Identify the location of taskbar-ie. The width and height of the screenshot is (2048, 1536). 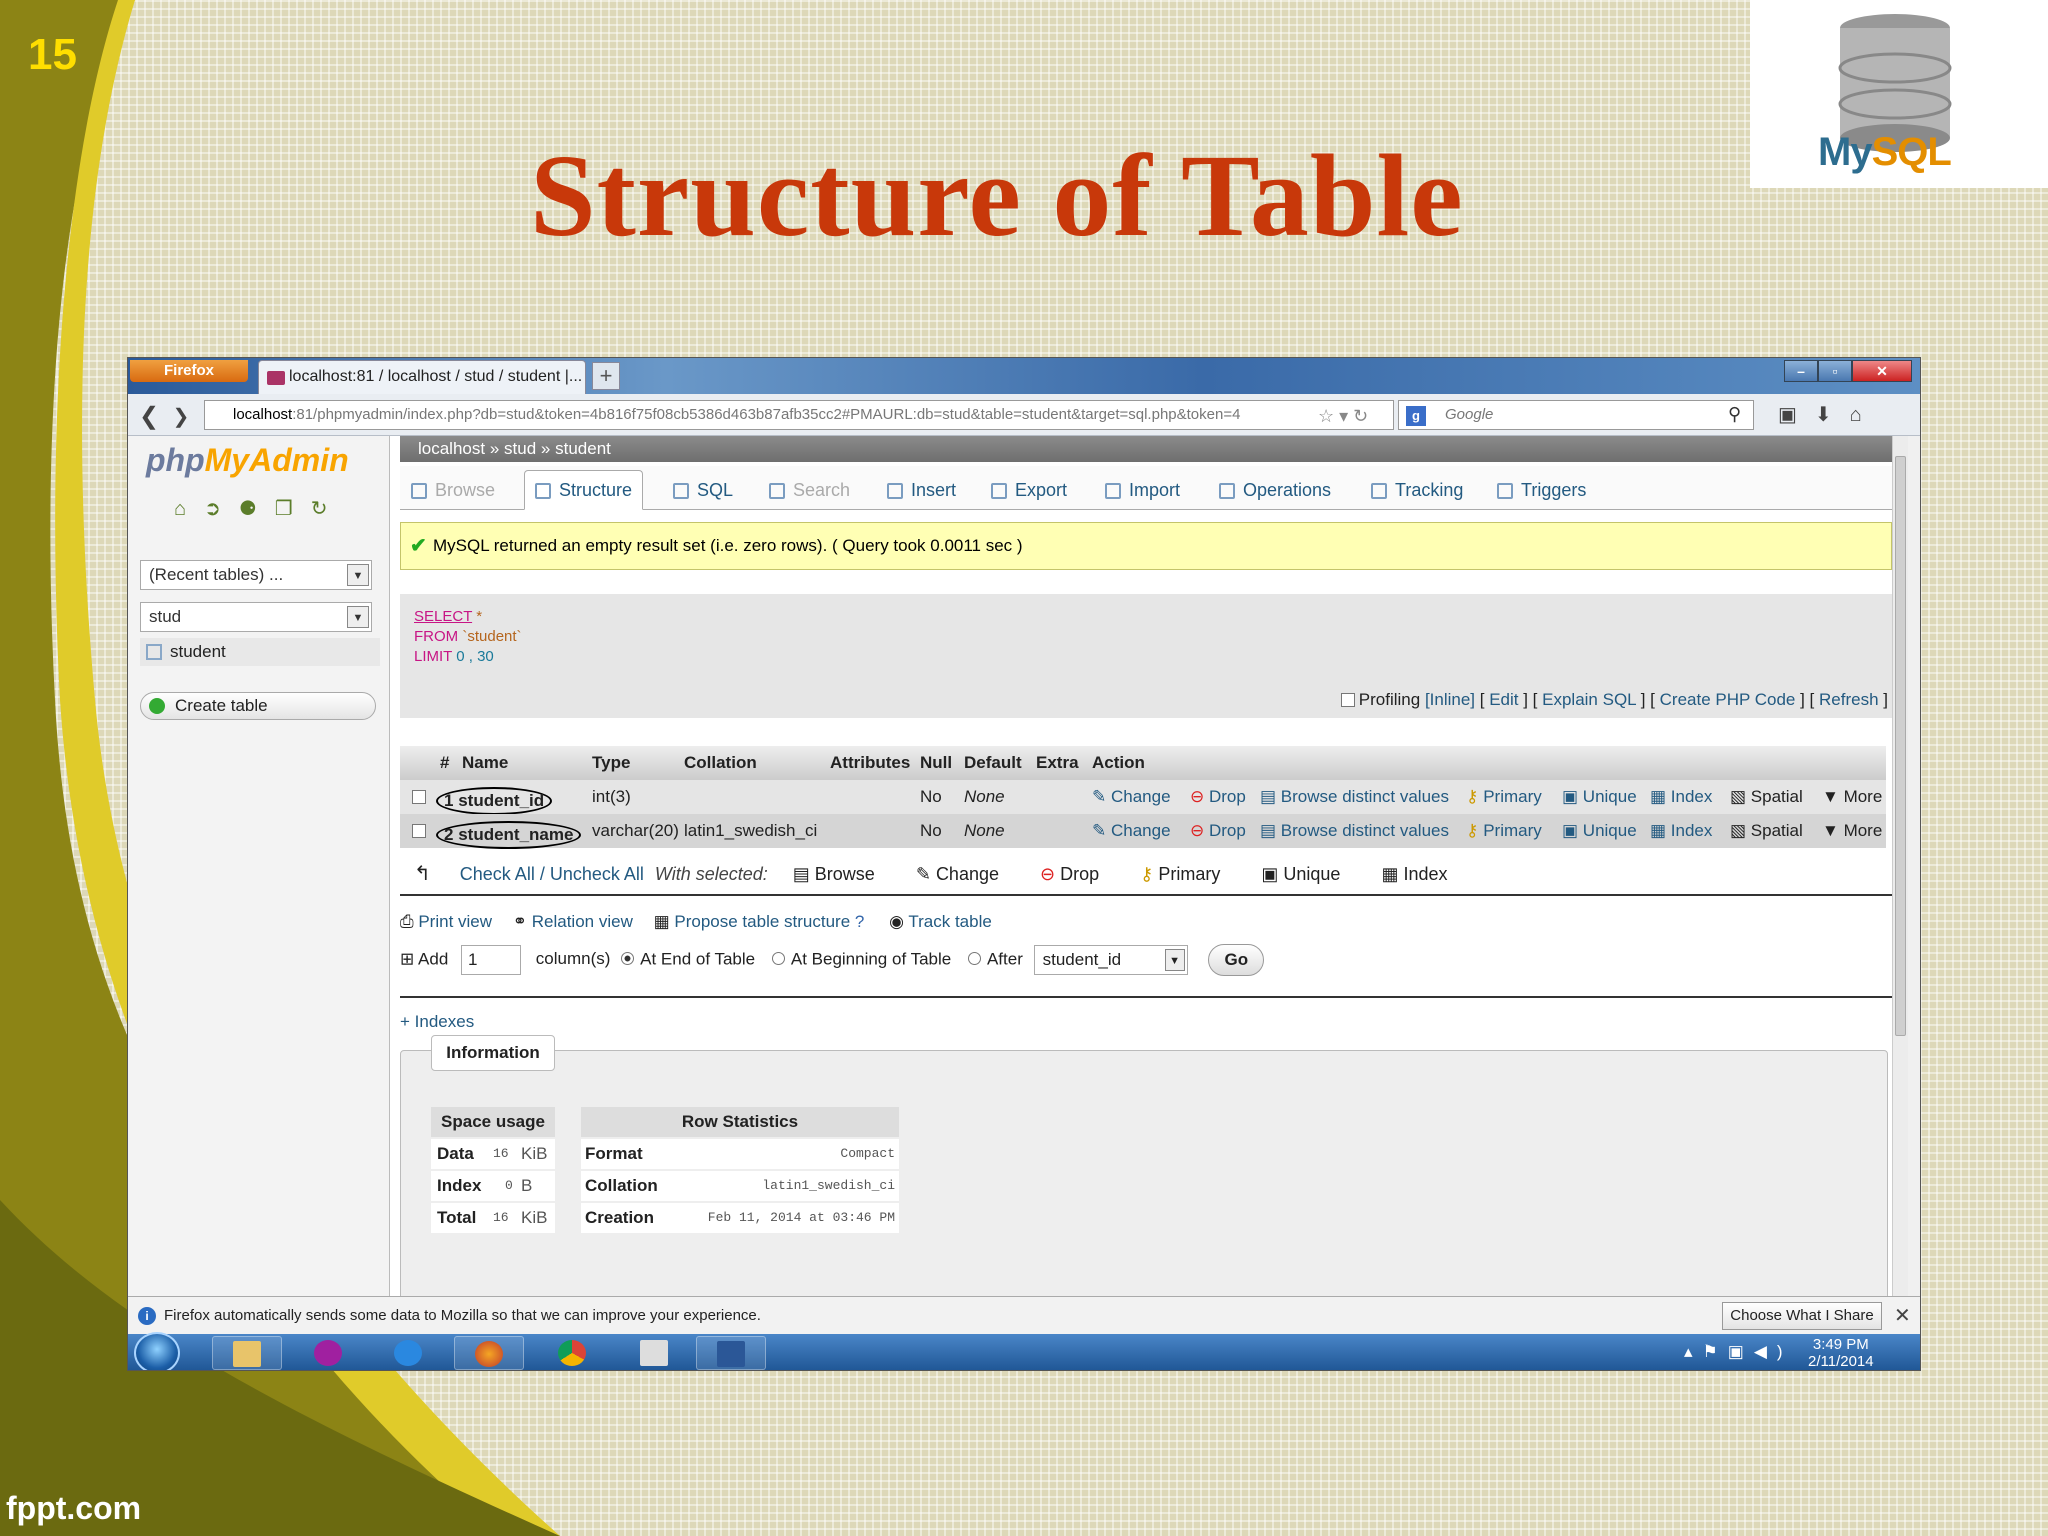
(409, 1353).